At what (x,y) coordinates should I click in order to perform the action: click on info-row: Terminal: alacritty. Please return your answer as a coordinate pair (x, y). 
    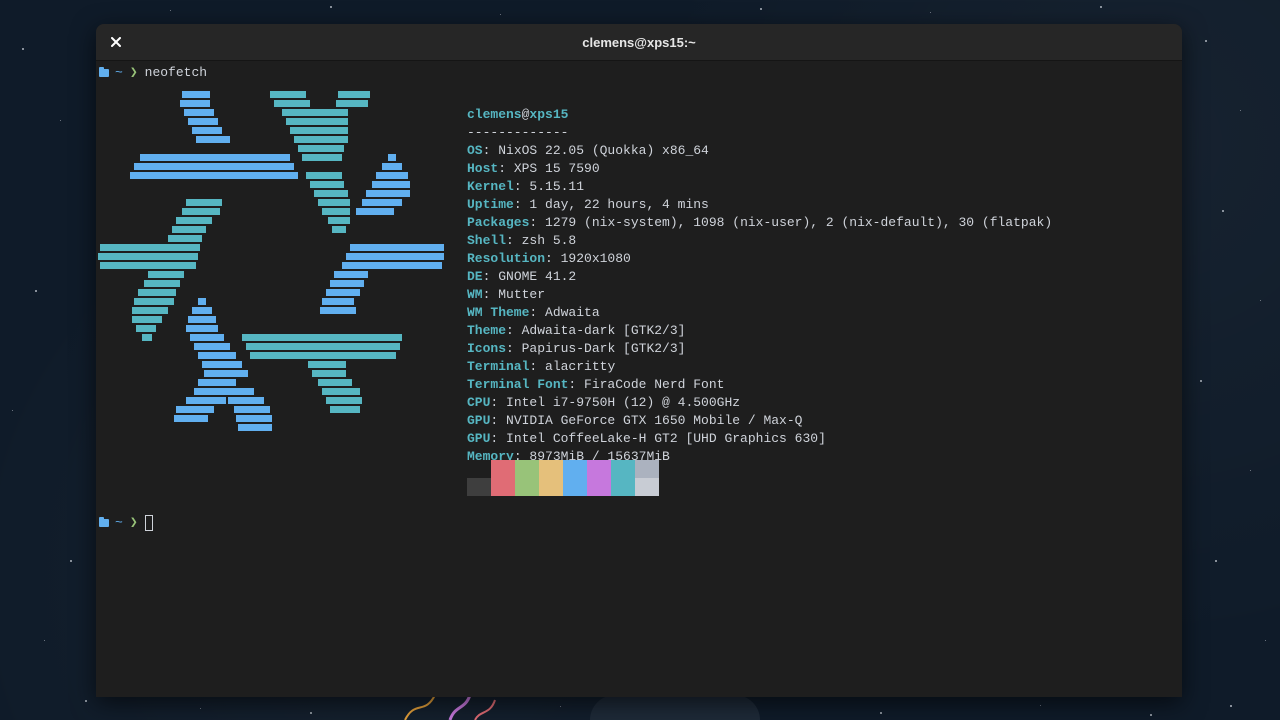
    Looking at the image, I should click on (759, 367).